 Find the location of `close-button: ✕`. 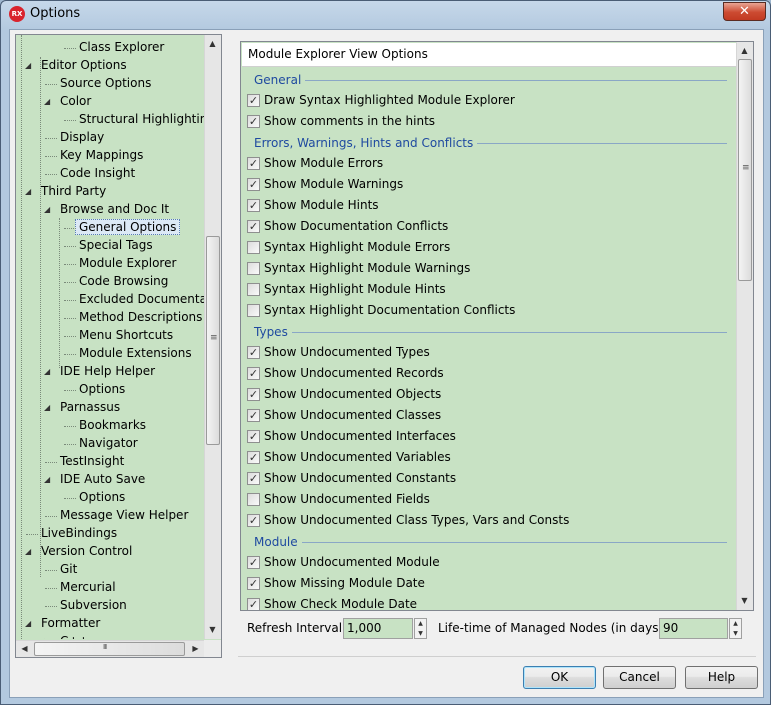

close-button: ✕ is located at coordinates (744, 11).